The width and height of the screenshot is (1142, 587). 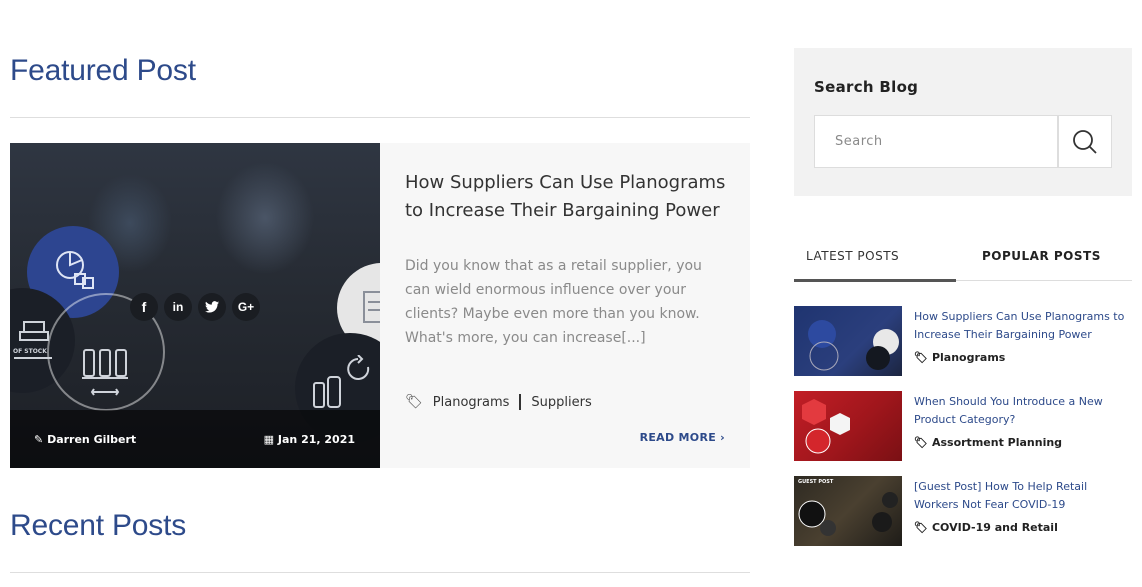 I want to click on tag-separator, so click(x=520, y=402).